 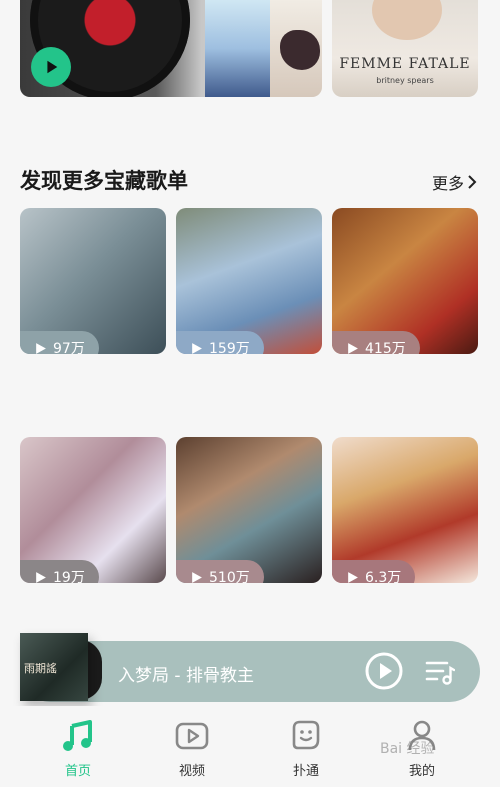 I want to click on album-artist: britney spears, so click(x=405, y=80).